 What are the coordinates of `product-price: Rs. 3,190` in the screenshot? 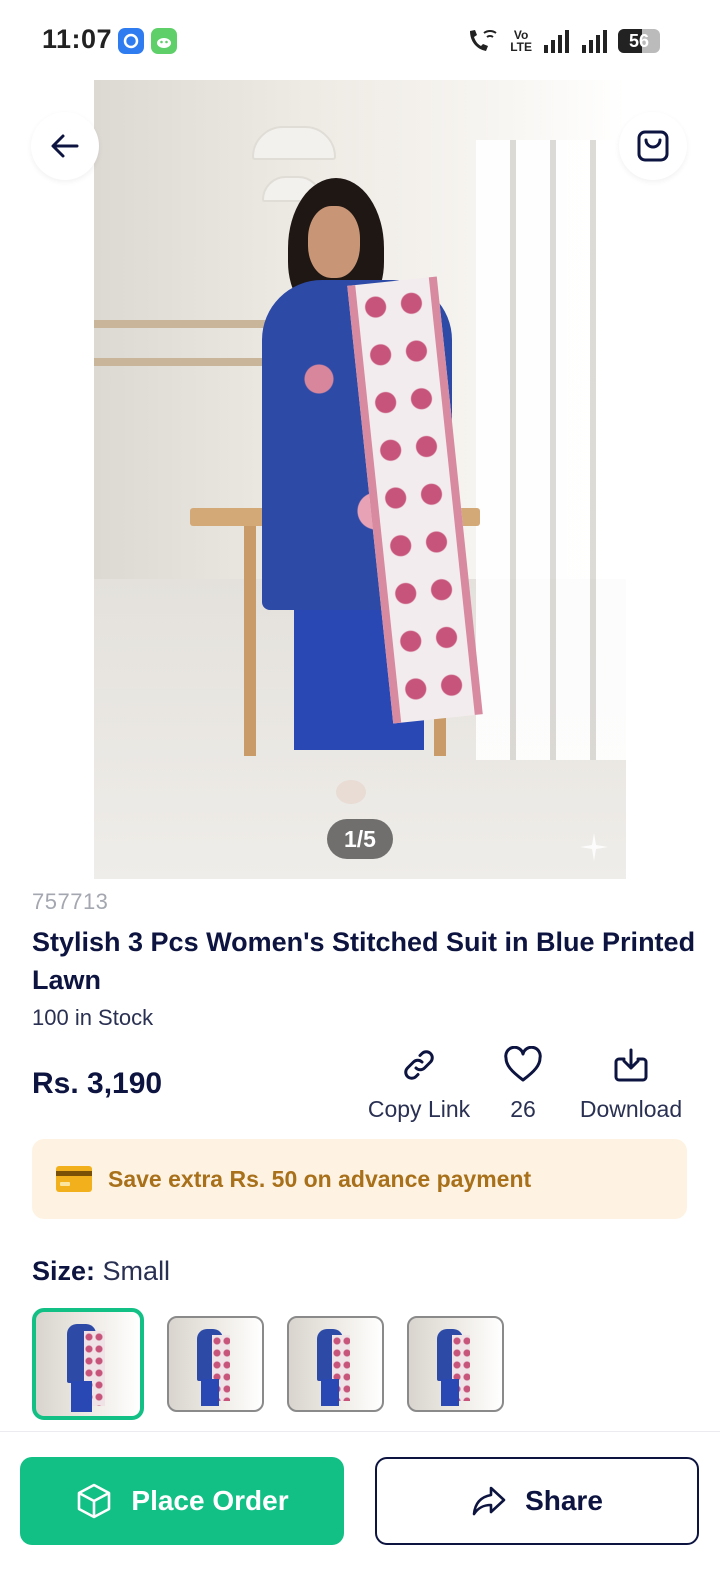 It's located at (97, 1083).